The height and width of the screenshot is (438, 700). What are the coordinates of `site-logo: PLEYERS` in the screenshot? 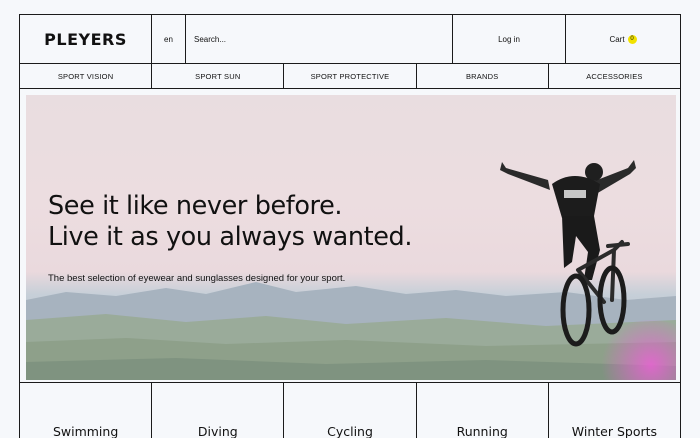 It's located at (85, 39).